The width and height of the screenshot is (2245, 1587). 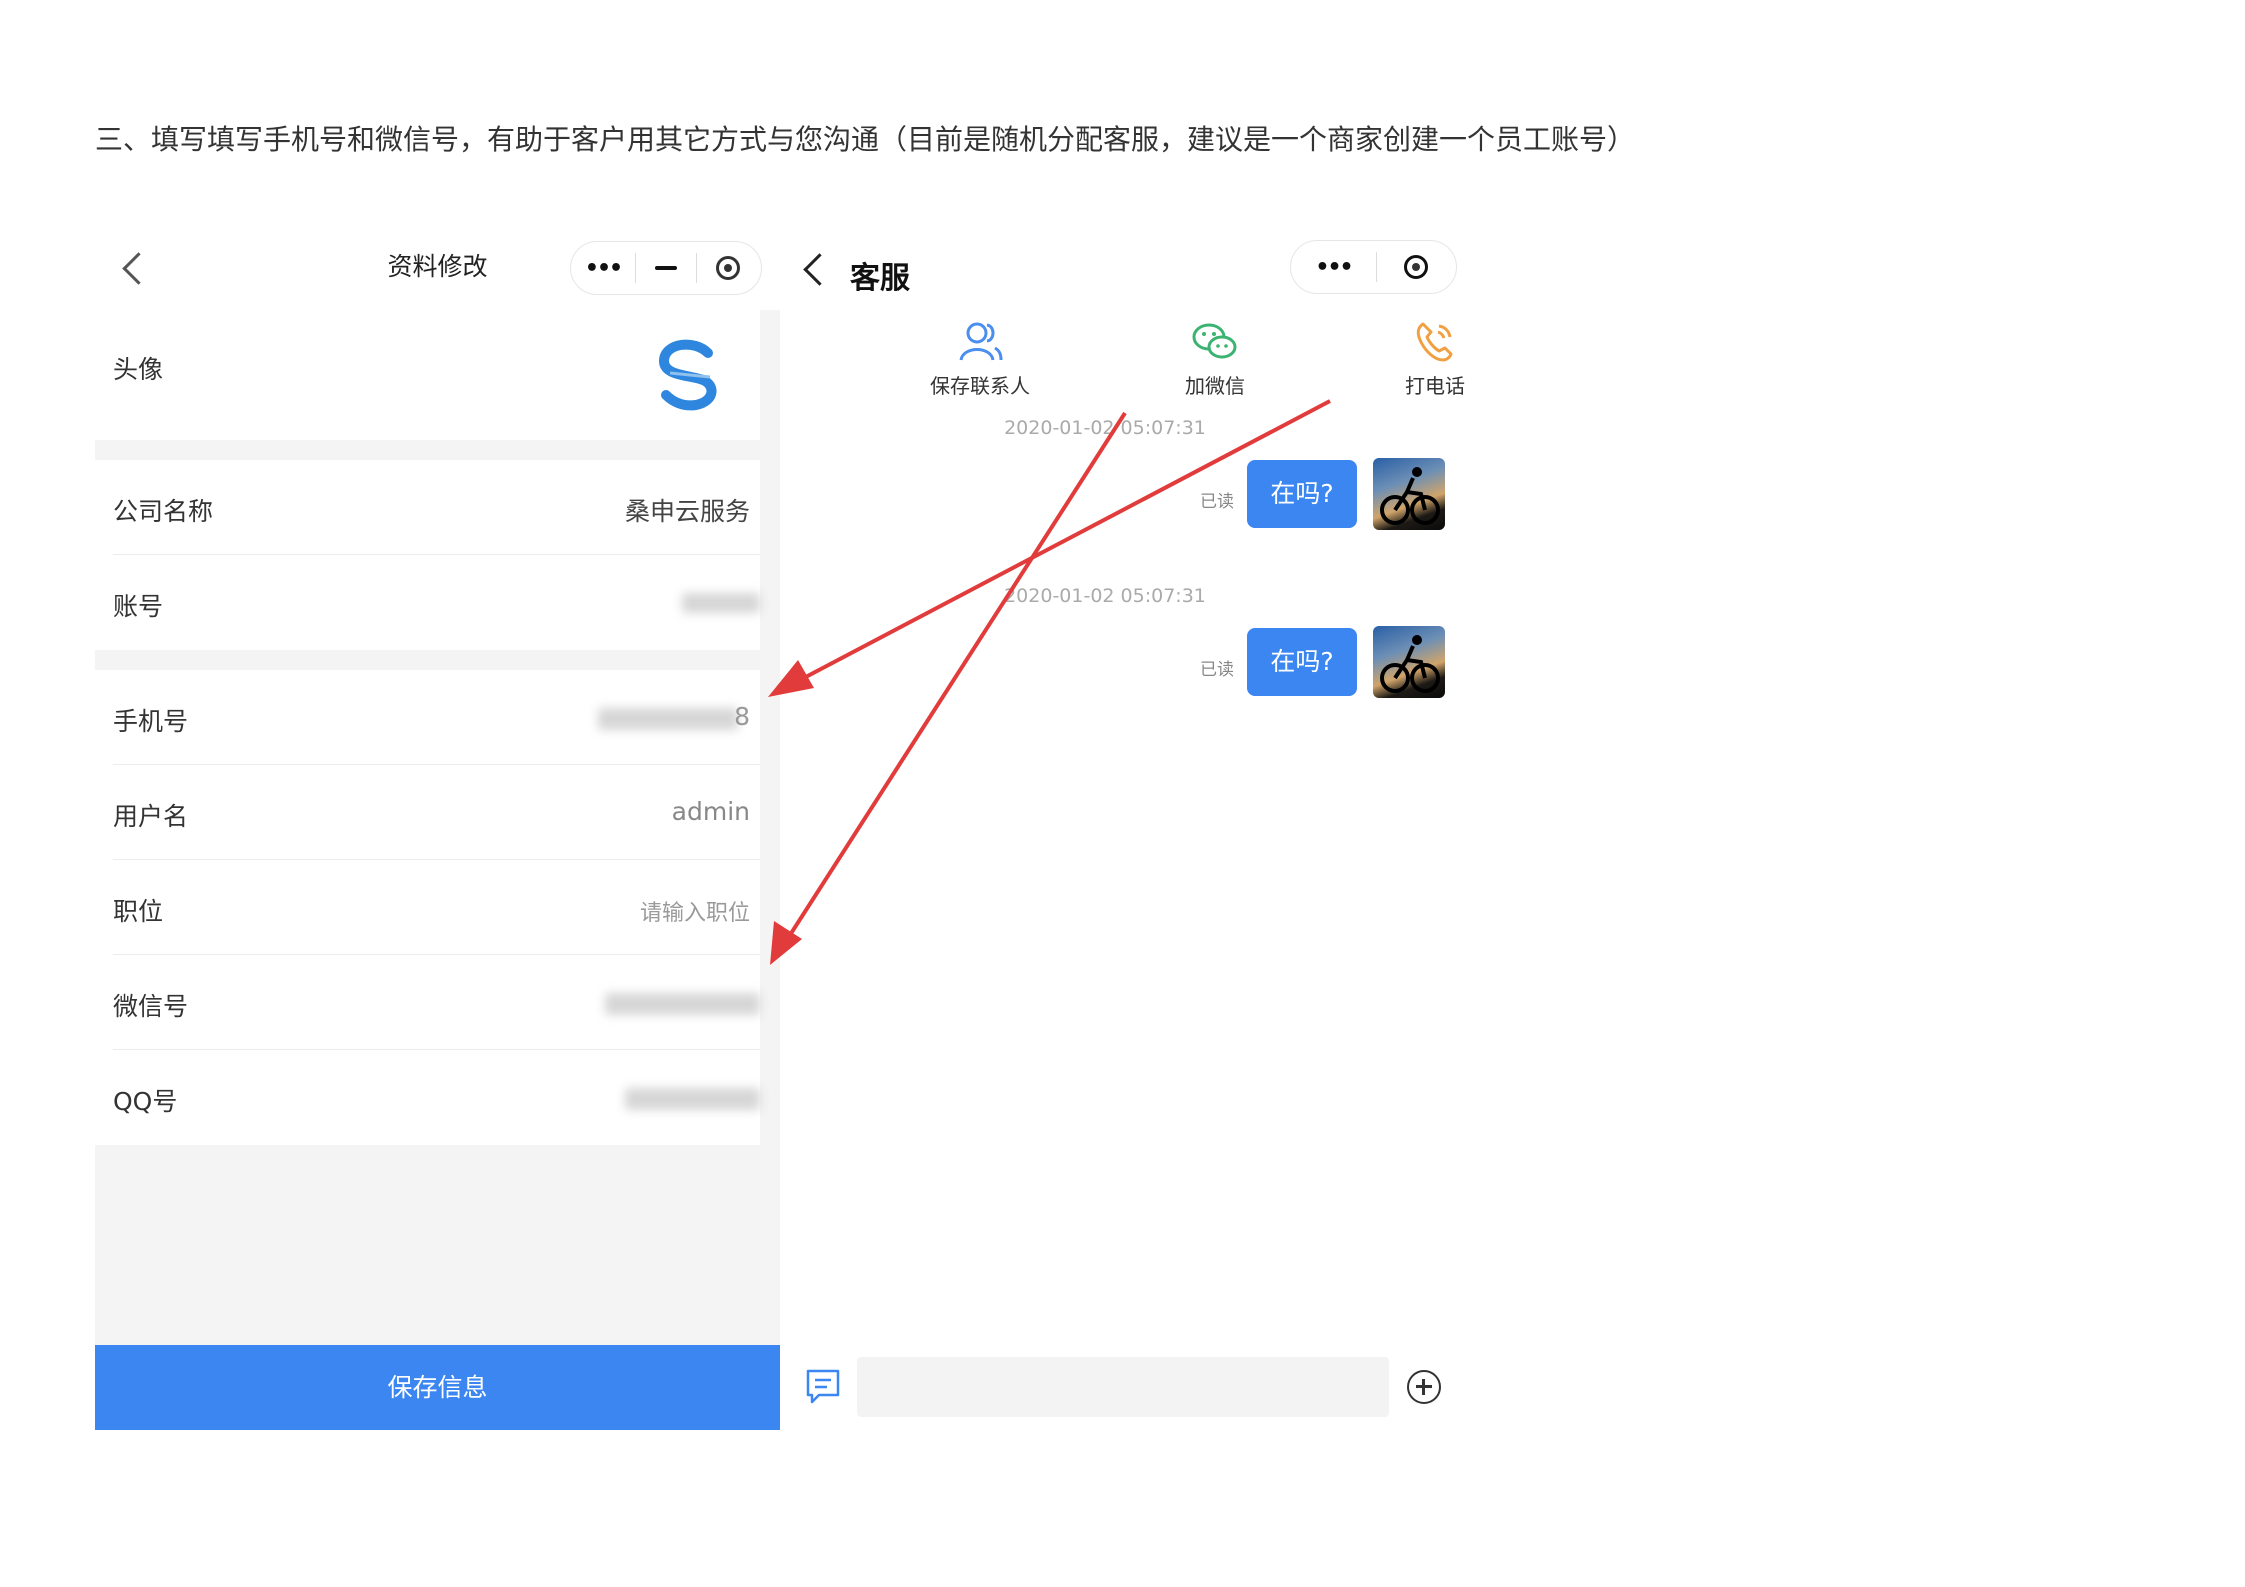 I want to click on save-info-button: 保存信息, so click(x=437, y=1387).